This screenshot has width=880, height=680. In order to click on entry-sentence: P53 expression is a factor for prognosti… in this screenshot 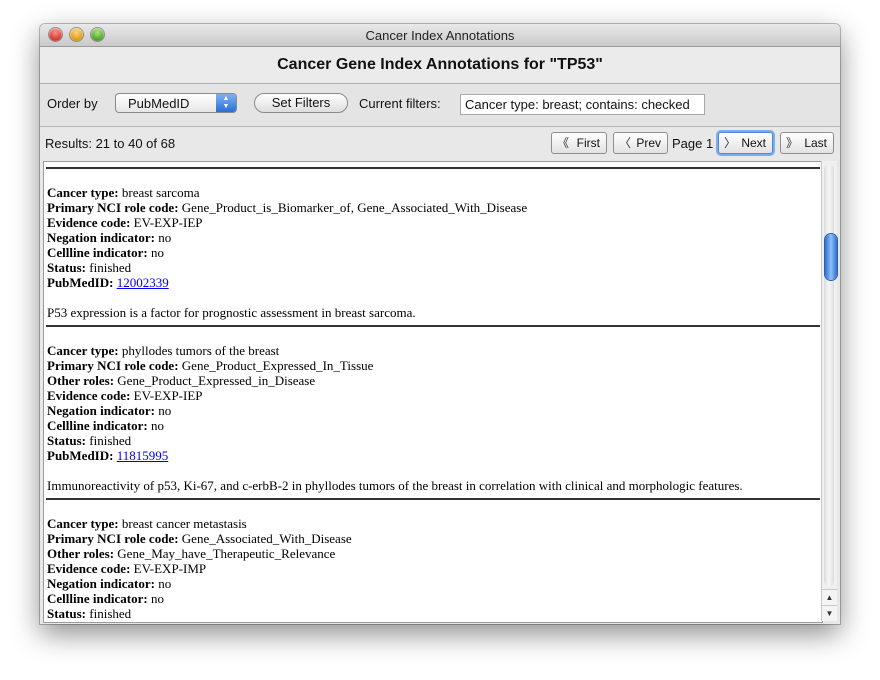, I will do `click(231, 312)`.